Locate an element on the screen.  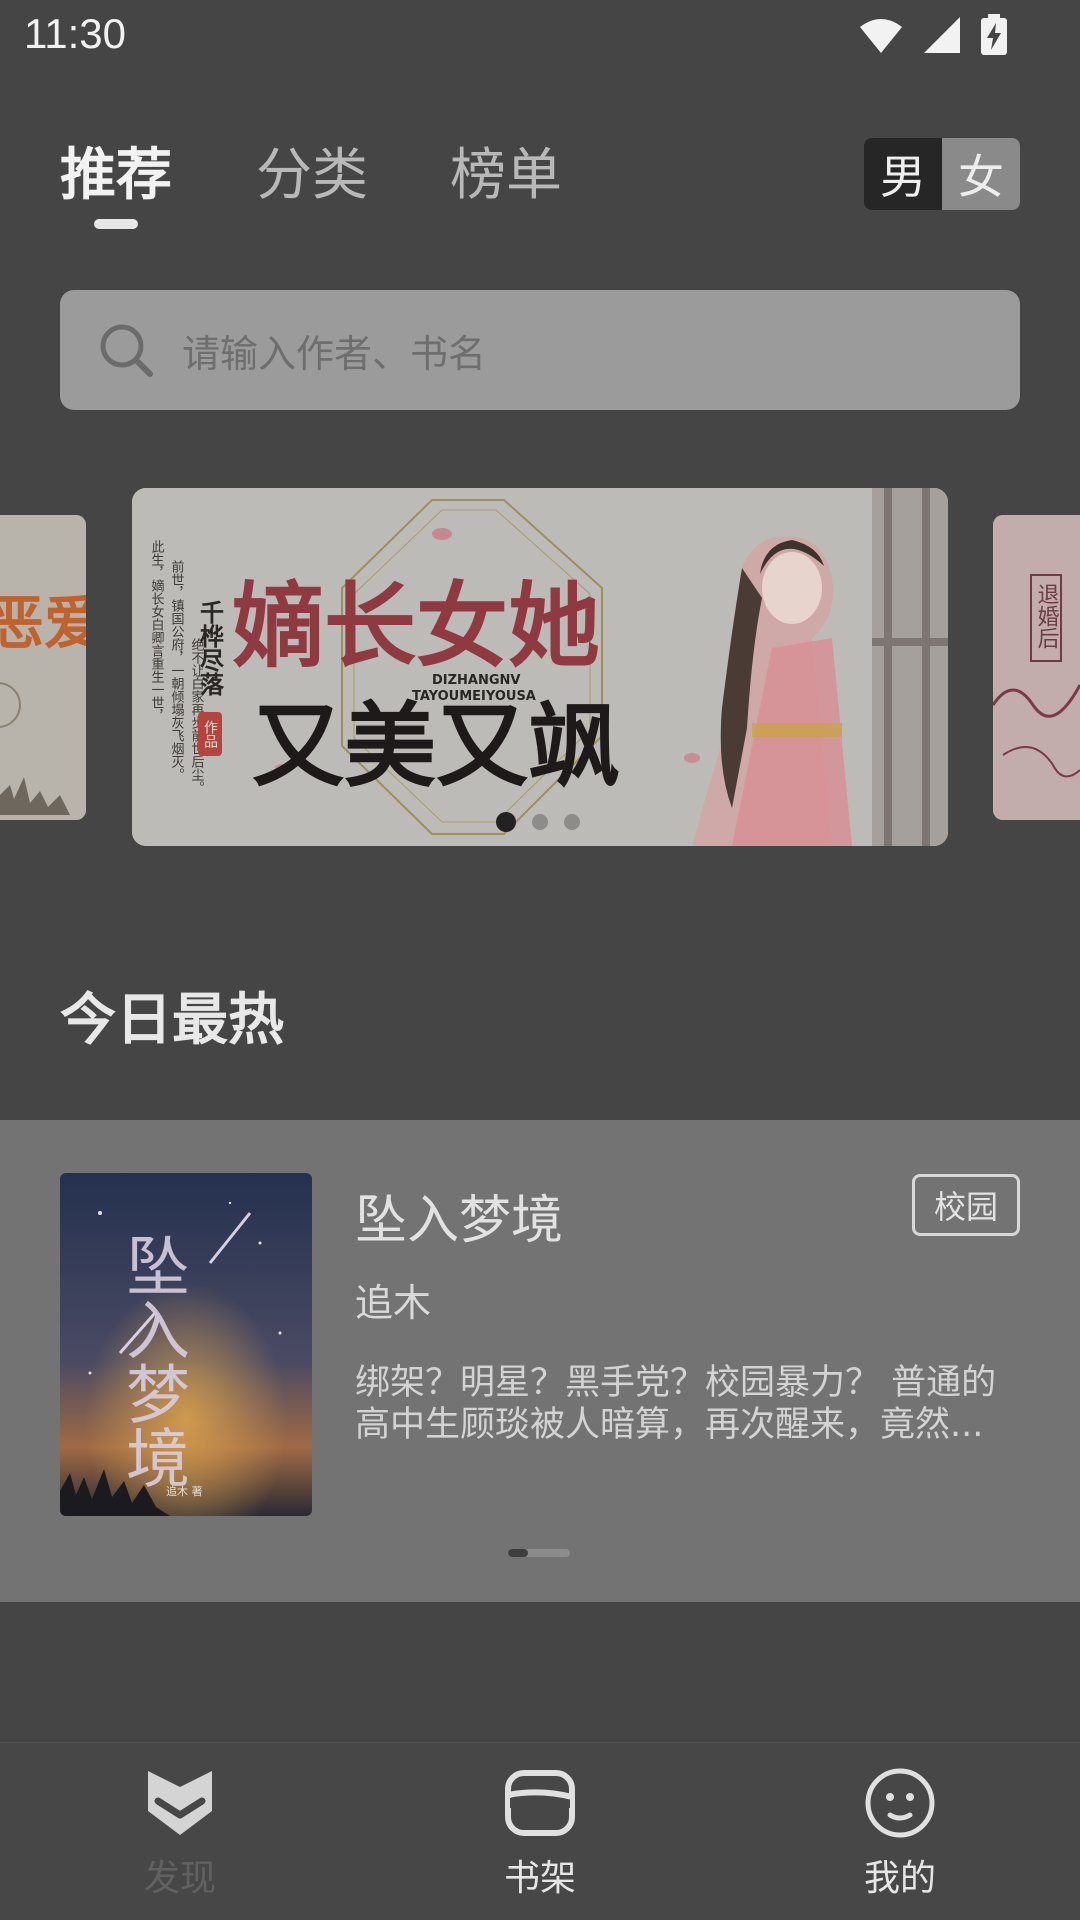
carousel-page-dots is located at coordinates (538, 822).